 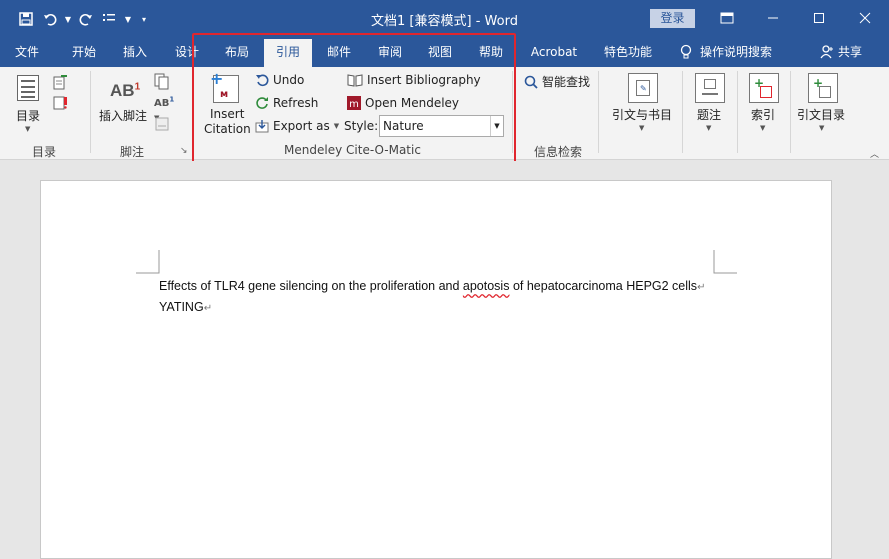 I want to click on quick-access-toolbar: ▼ ▼ ▾, so click(x=84, y=19).